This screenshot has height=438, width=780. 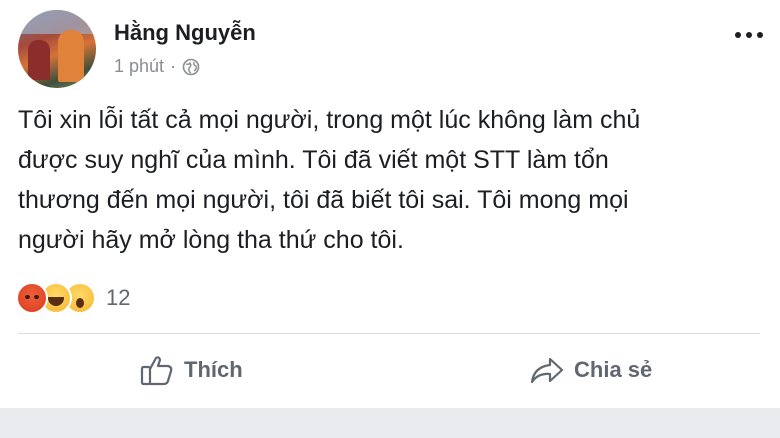 I want to click on share-button: Chia sẻ, so click(x=591, y=370).